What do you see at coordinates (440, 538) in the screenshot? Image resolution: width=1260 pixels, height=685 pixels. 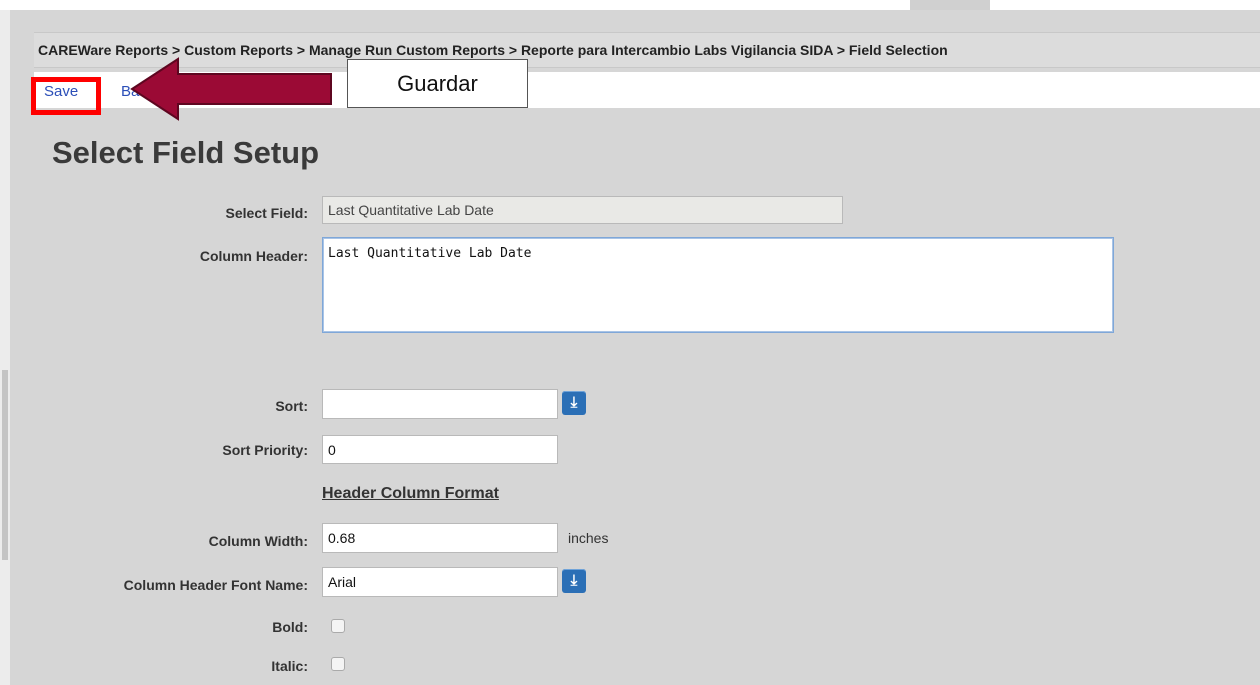 I see `column-width-input` at bounding box center [440, 538].